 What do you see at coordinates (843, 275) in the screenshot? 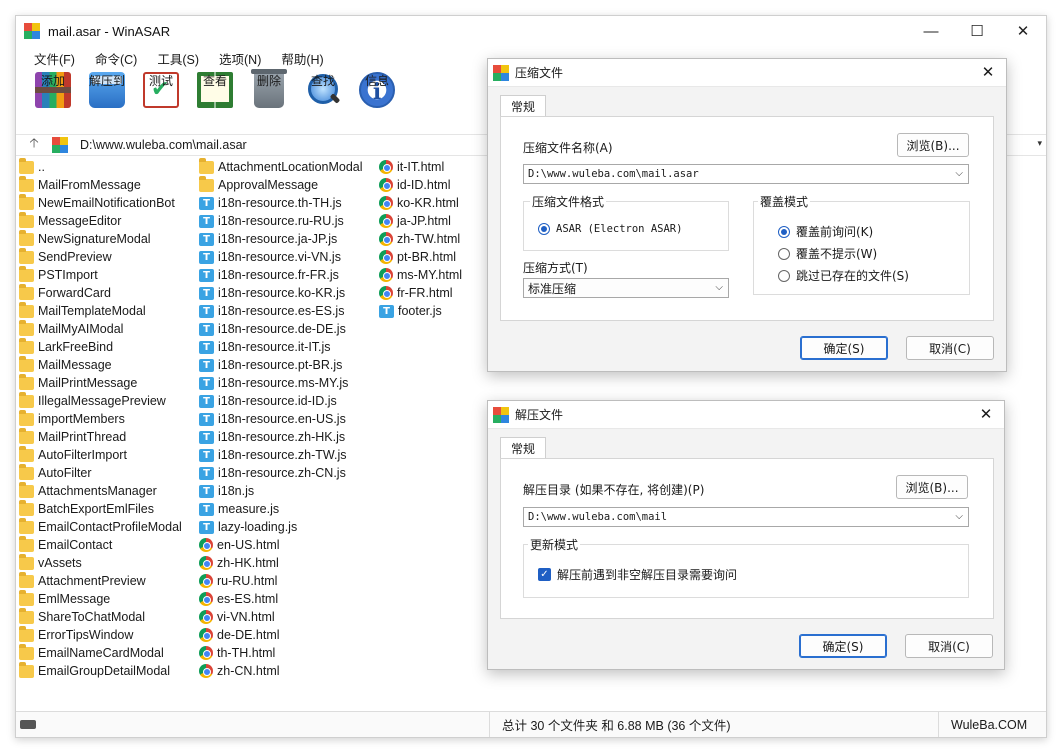
I see `skip-existing-radio: 跳过已存在的文件(S)` at bounding box center [843, 275].